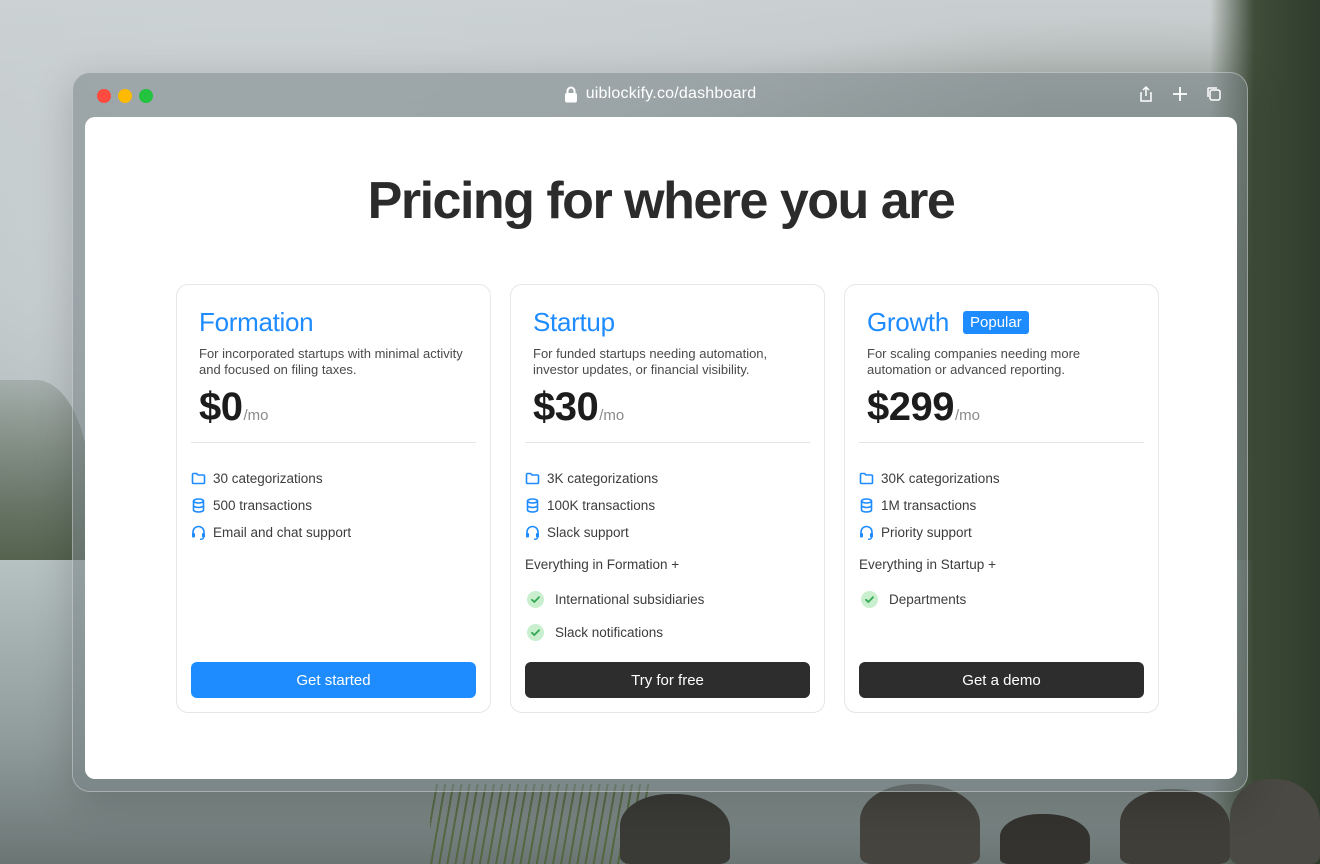 Image resolution: width=1320 pixels, height=864 pixels. I want to click on extras-heading: Everything in Formation +, so click(602, 564).